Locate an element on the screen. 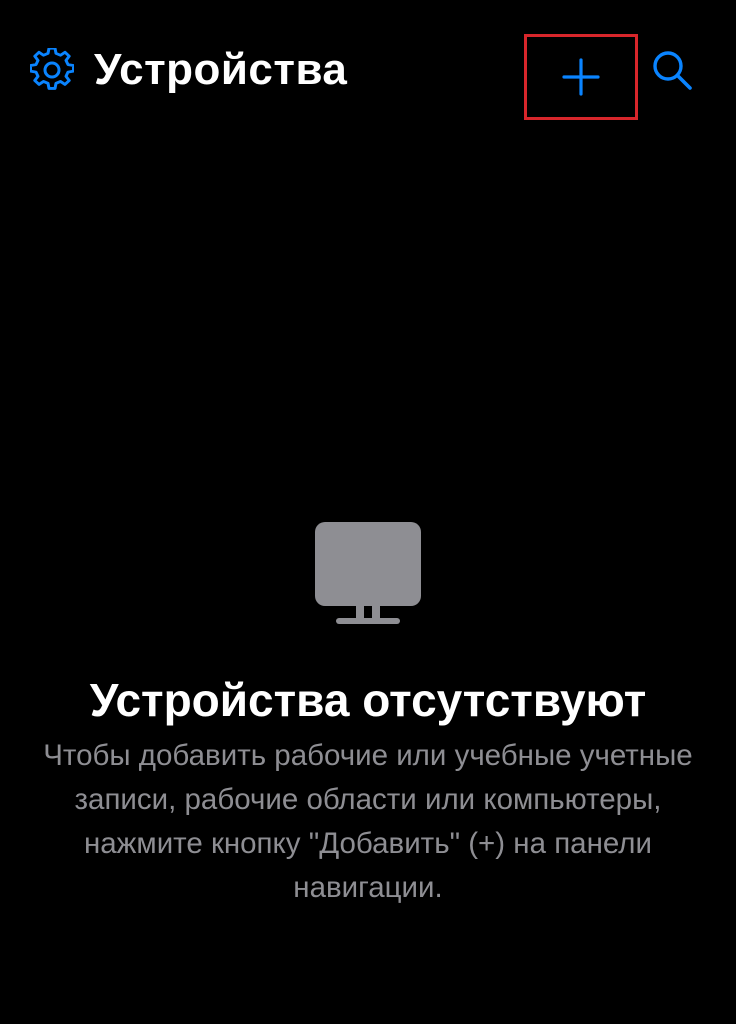 Image resolution: width=736 pixels, height=1024 pixels. add-button-highlight is located at coordinates (581, 77).